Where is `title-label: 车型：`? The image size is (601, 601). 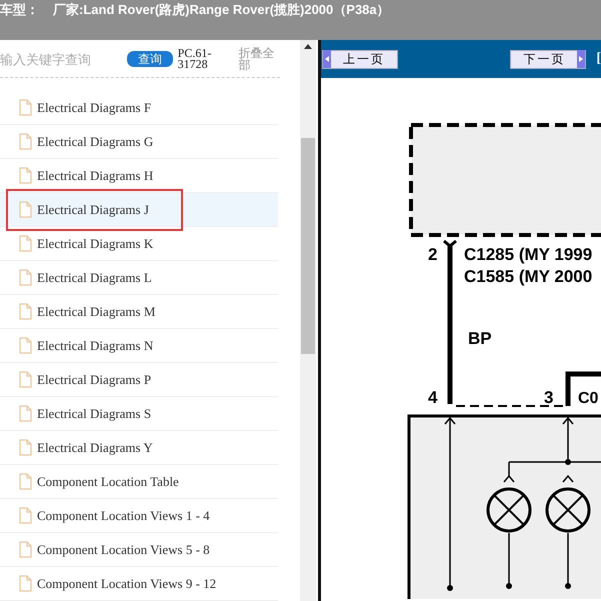
title-label: 车型： is located at coordinates (19, 10).